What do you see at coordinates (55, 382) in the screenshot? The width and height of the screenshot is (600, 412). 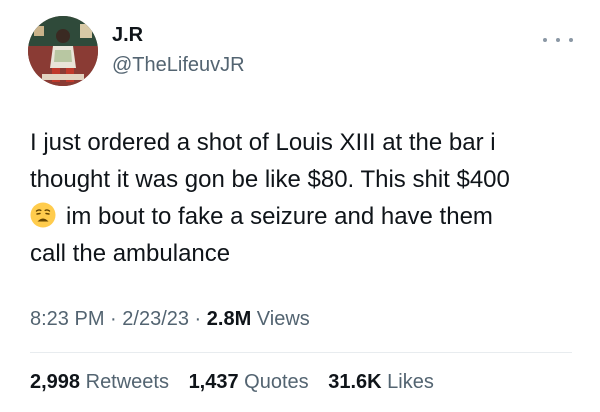 I see `retweets-count: 2,998` at bounding box center [55, 382].